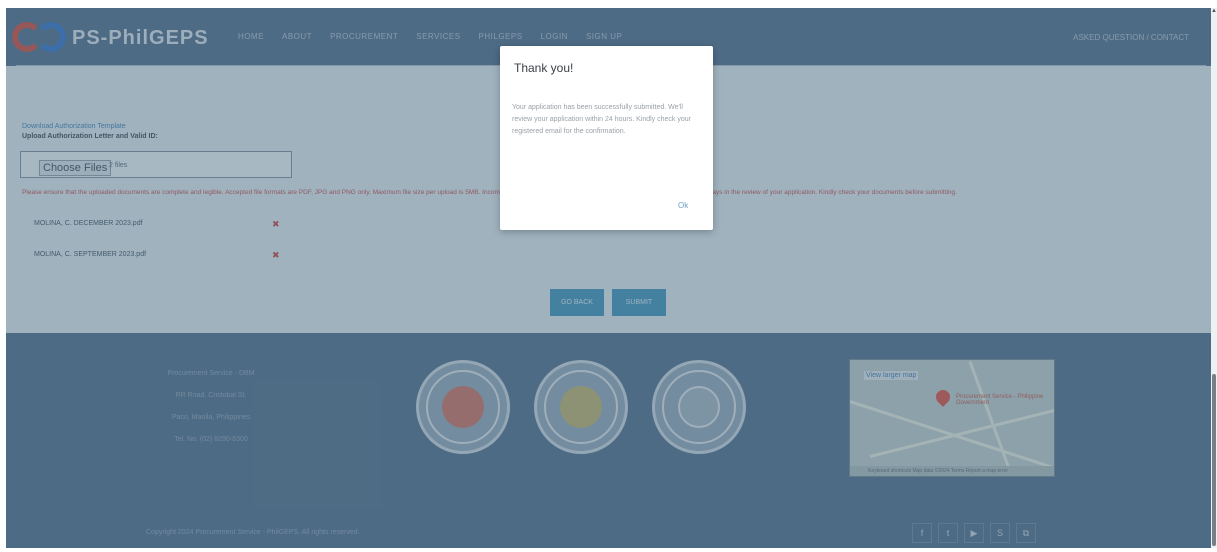  What do you see at coordinates (1214, 11) in the screenshot?
I see `scroll-up-arrow-icon: ▲` at bounding box center [1214, 11].